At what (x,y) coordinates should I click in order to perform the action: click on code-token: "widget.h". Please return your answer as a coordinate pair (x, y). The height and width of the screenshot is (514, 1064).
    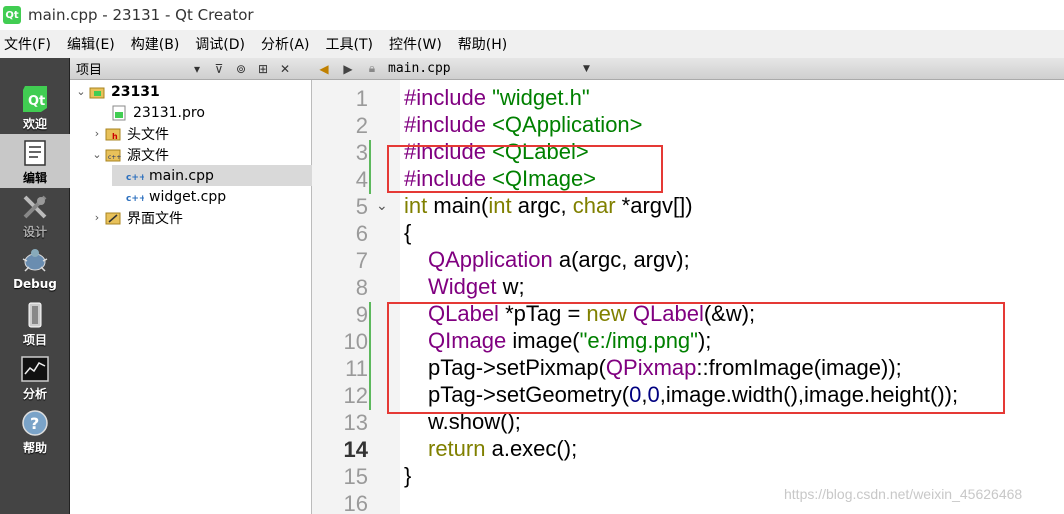
    Looking at the image, I should click on (541, 97).